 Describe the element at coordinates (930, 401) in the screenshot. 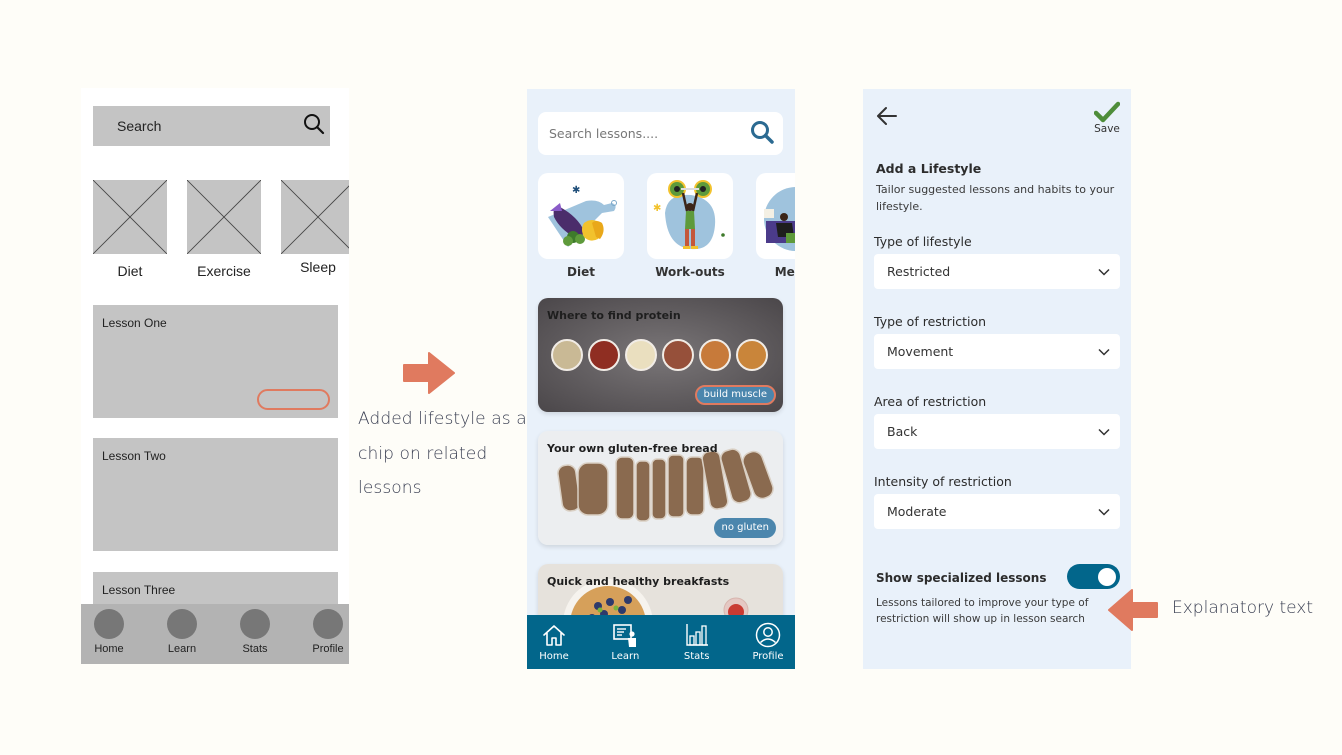

I see `field-label: Area of restriction` at that location.